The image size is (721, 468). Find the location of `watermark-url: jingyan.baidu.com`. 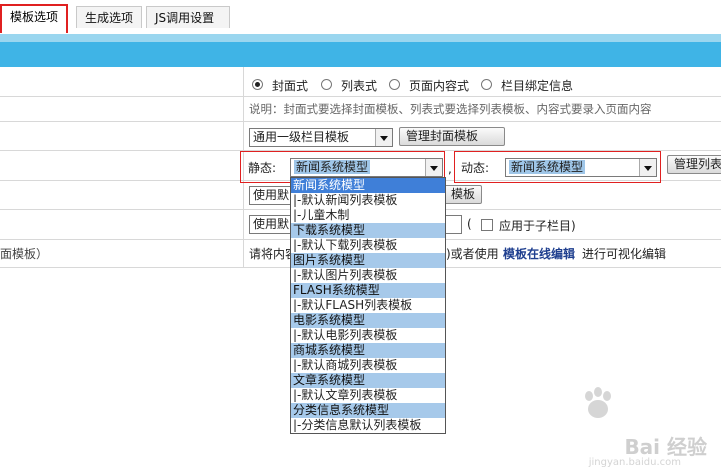

watermark-url: jingyan.baidu.com is located at coordinates (635, 462).